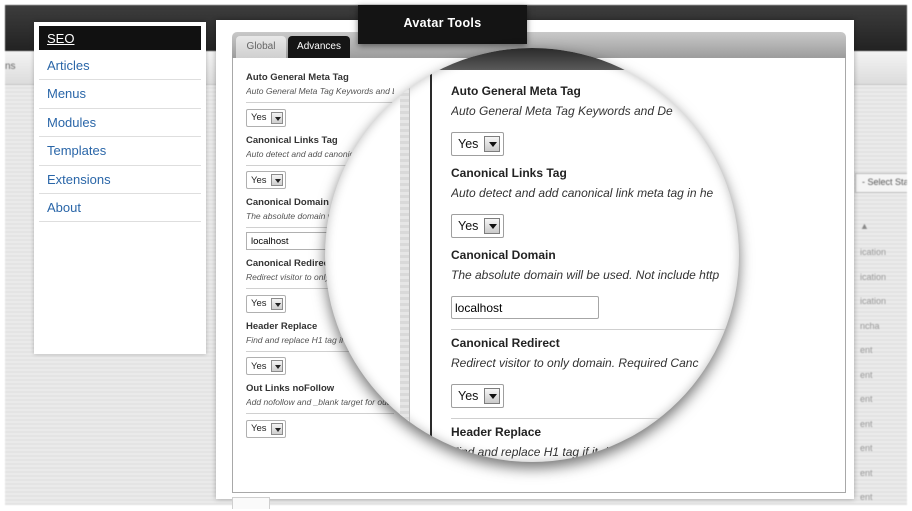  Describe the element at coordinates (120, 151) in the screenshot. I see `menu-item-templates: Templates` at that location.